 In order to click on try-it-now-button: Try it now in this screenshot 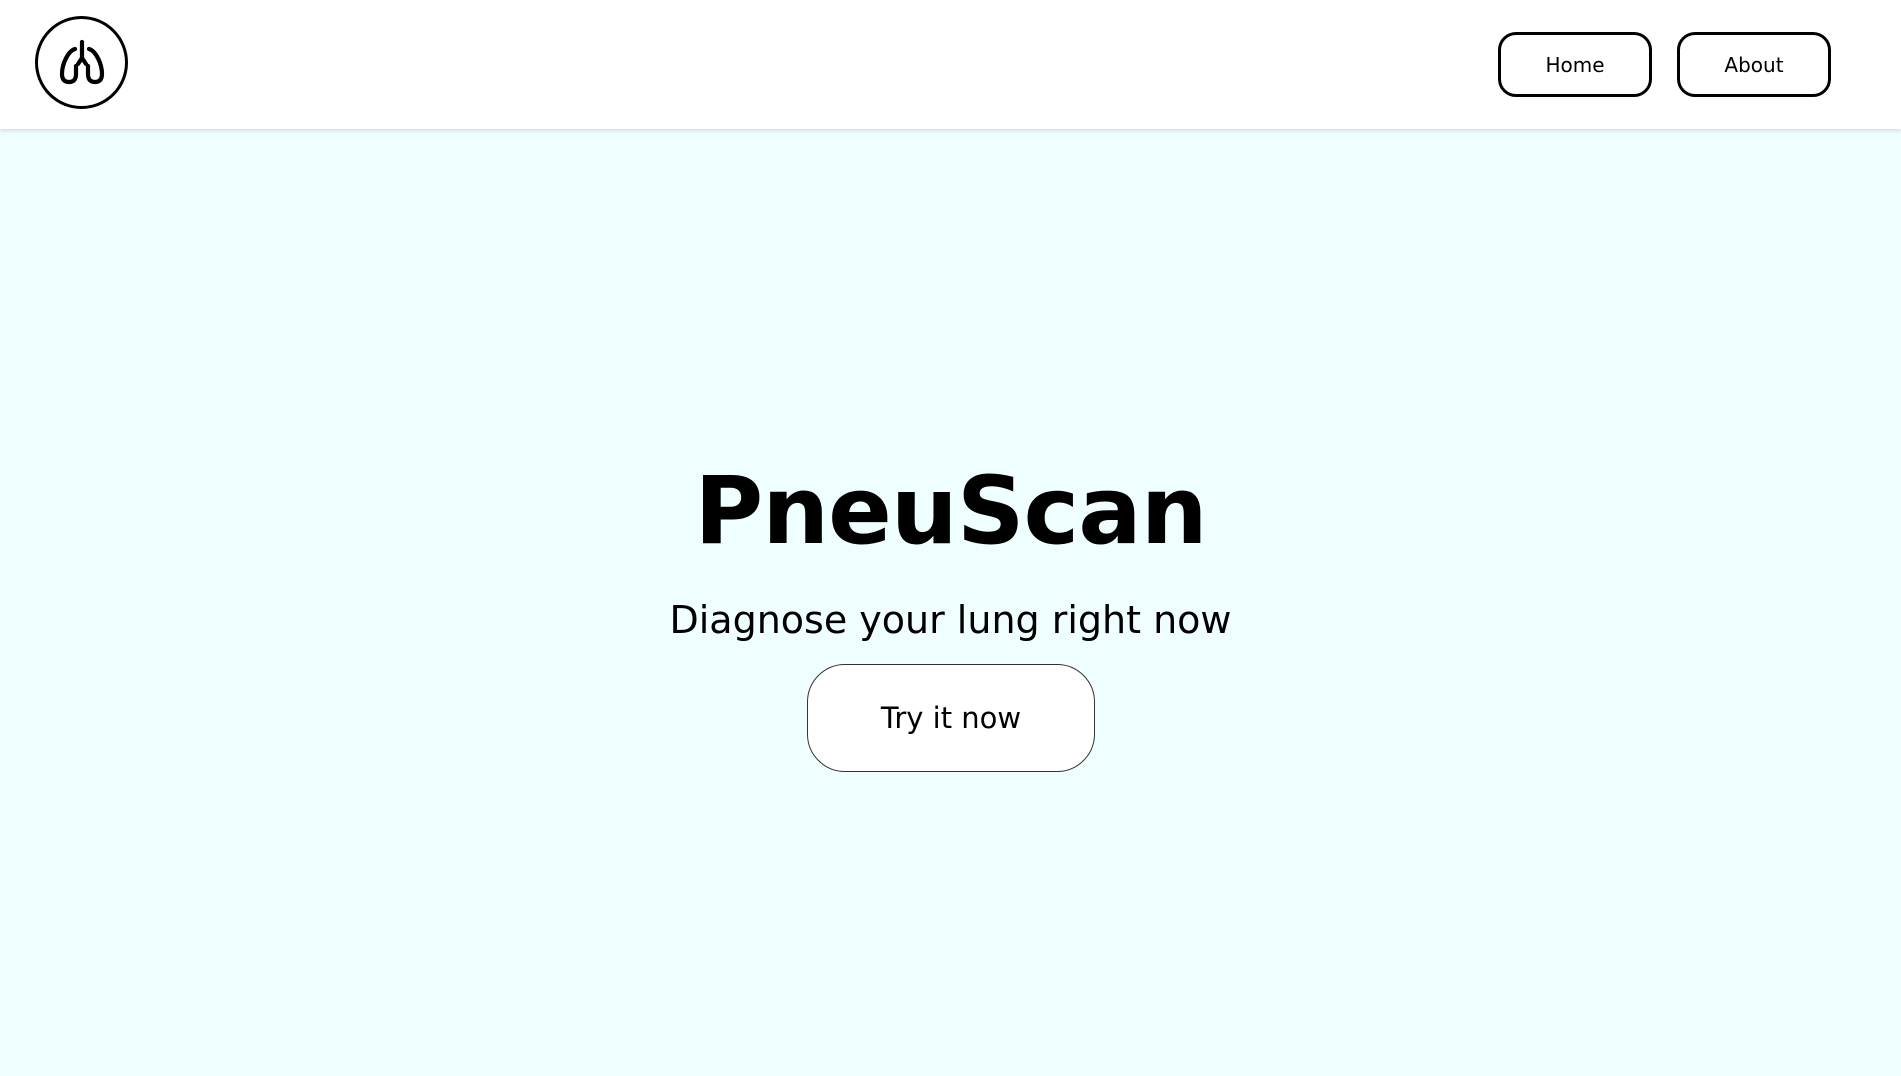, I will do `click(951, 718)`.